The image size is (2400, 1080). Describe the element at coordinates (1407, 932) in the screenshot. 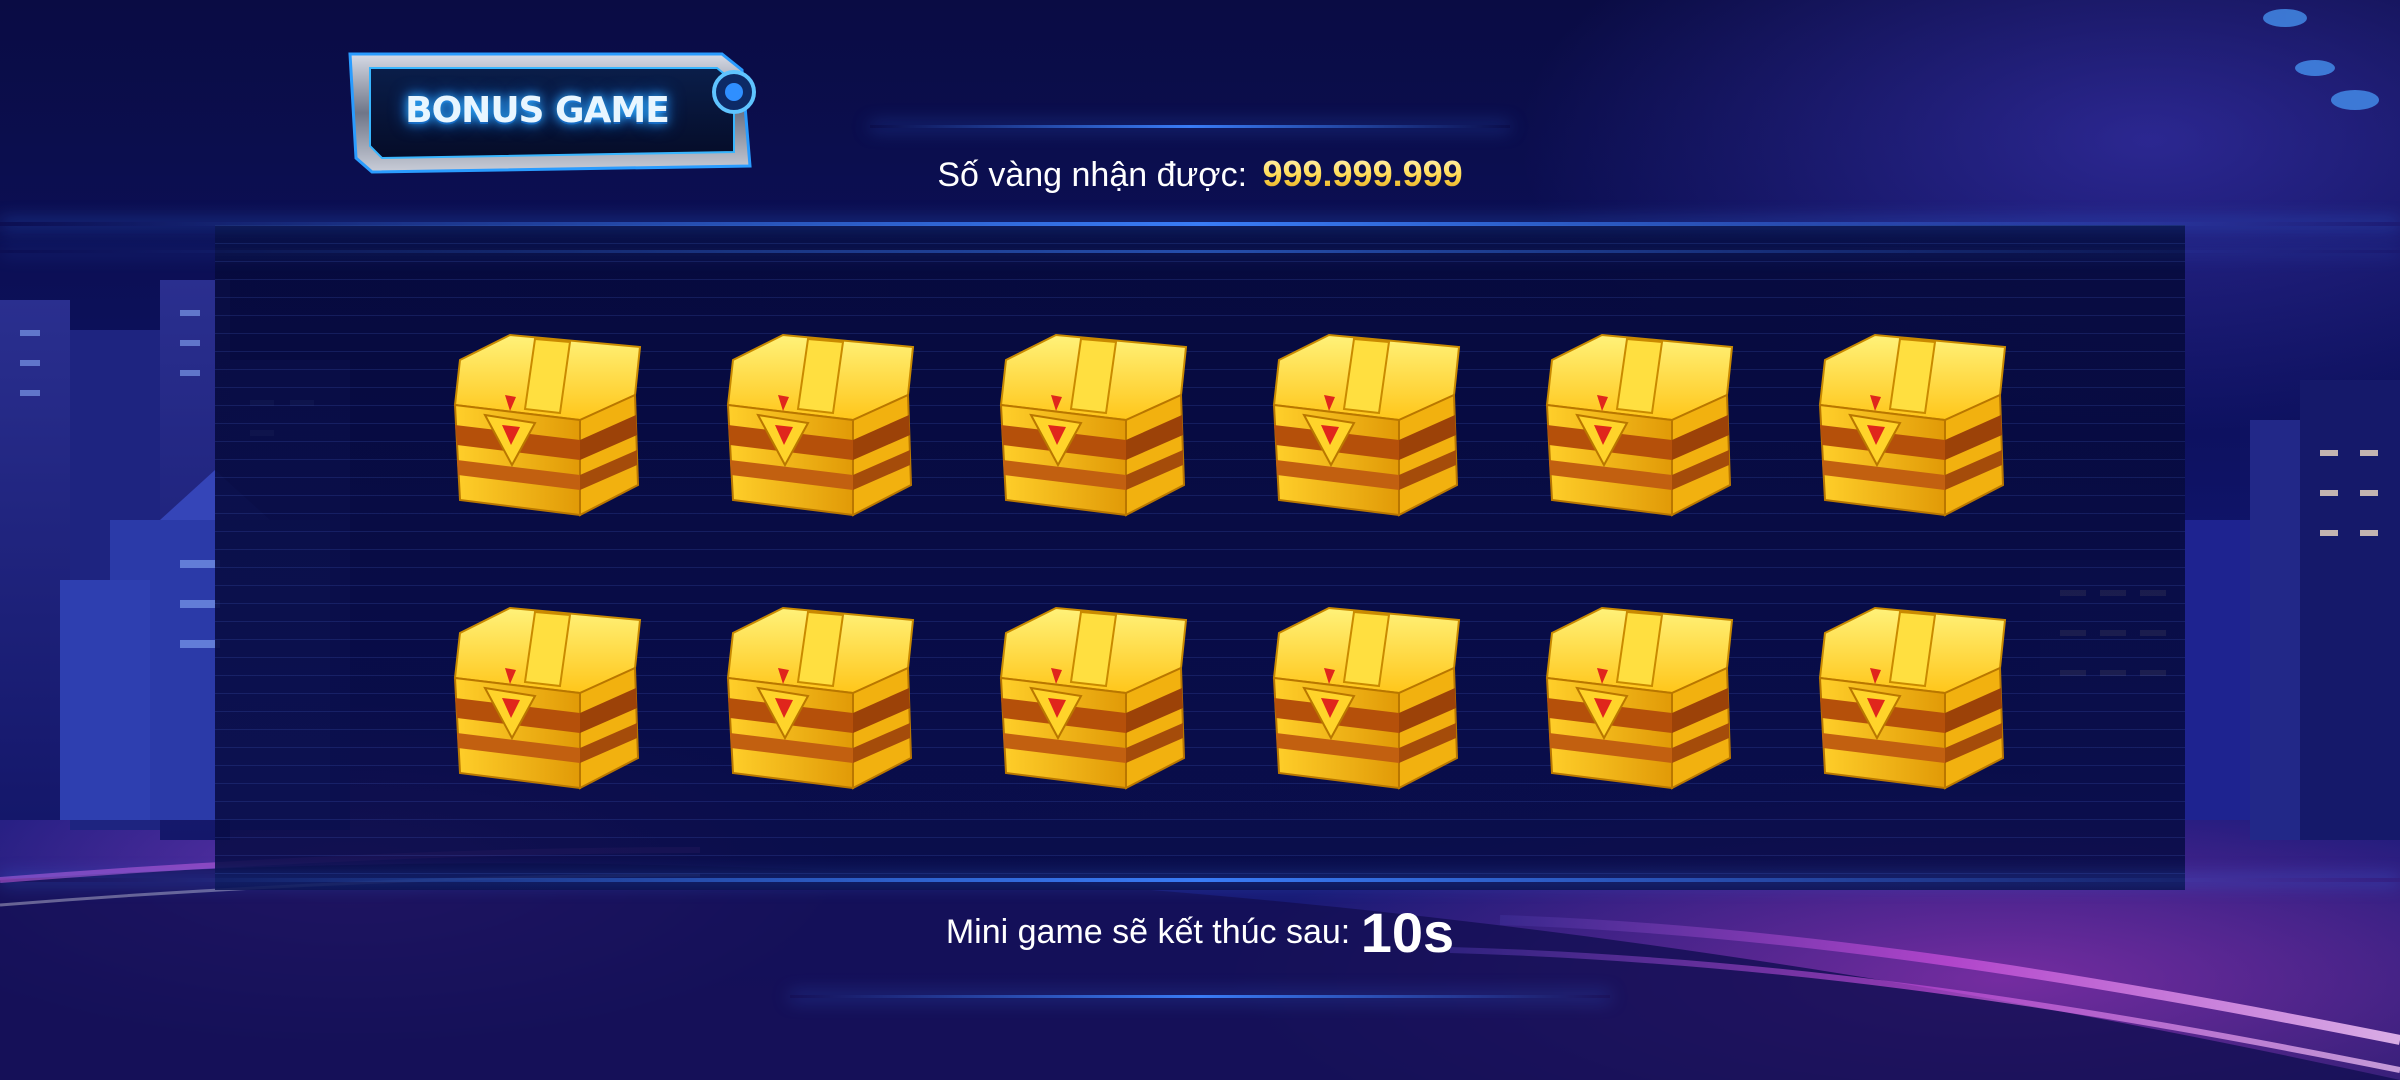

I see `countdown-value: 10s` at that location.